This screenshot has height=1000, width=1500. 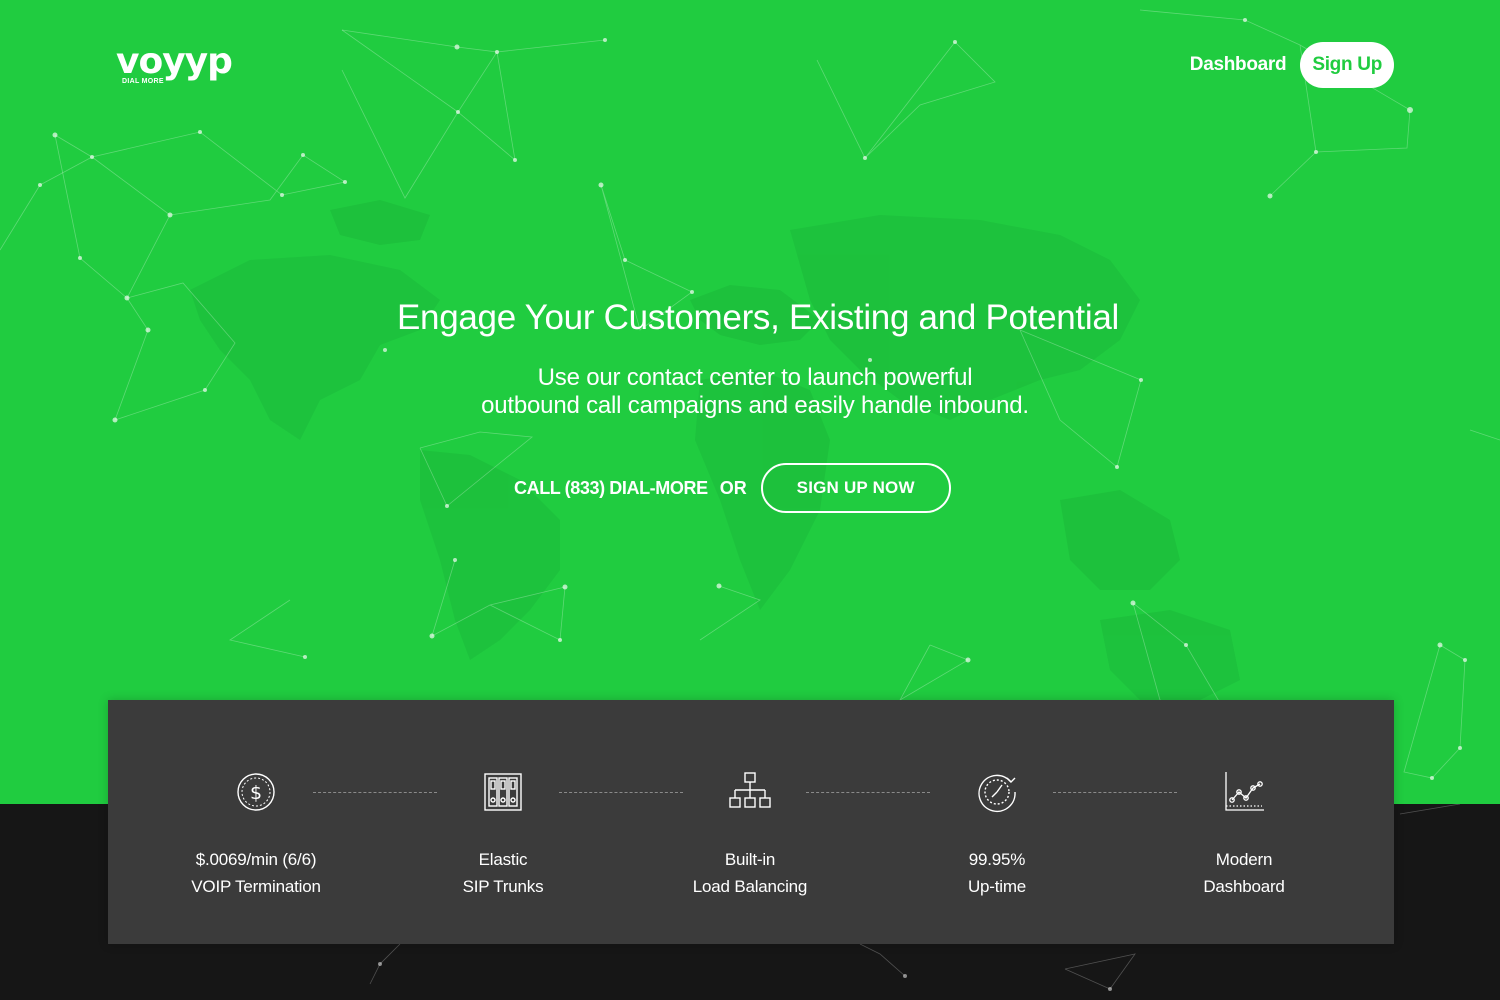 I want to click on brand-logo: voyyp DIAL MORE, so click(x=178, y=69).